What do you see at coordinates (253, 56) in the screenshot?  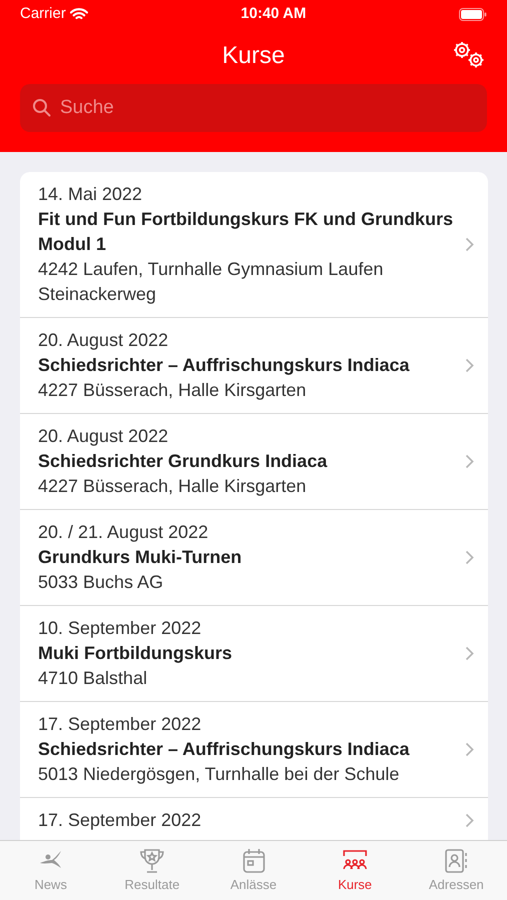 I see `screen-title: Kurse` at bounding box center [253, 56].